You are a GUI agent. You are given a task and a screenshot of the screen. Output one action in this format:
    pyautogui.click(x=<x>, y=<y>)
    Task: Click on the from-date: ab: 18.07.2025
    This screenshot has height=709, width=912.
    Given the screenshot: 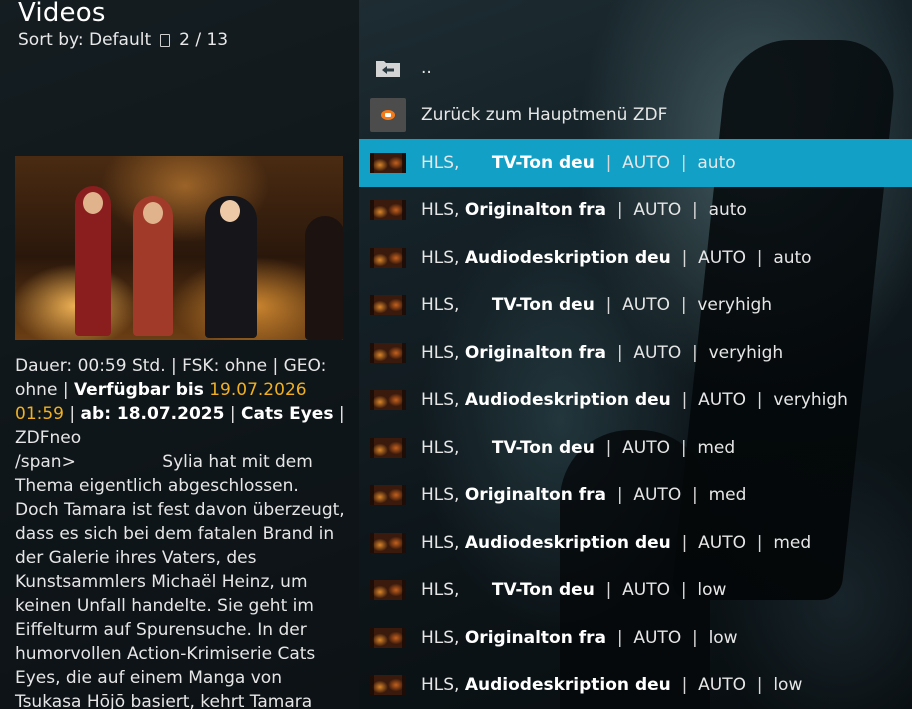 What is the action you would take?
    pyautogui.click(x=152, y=414)
    